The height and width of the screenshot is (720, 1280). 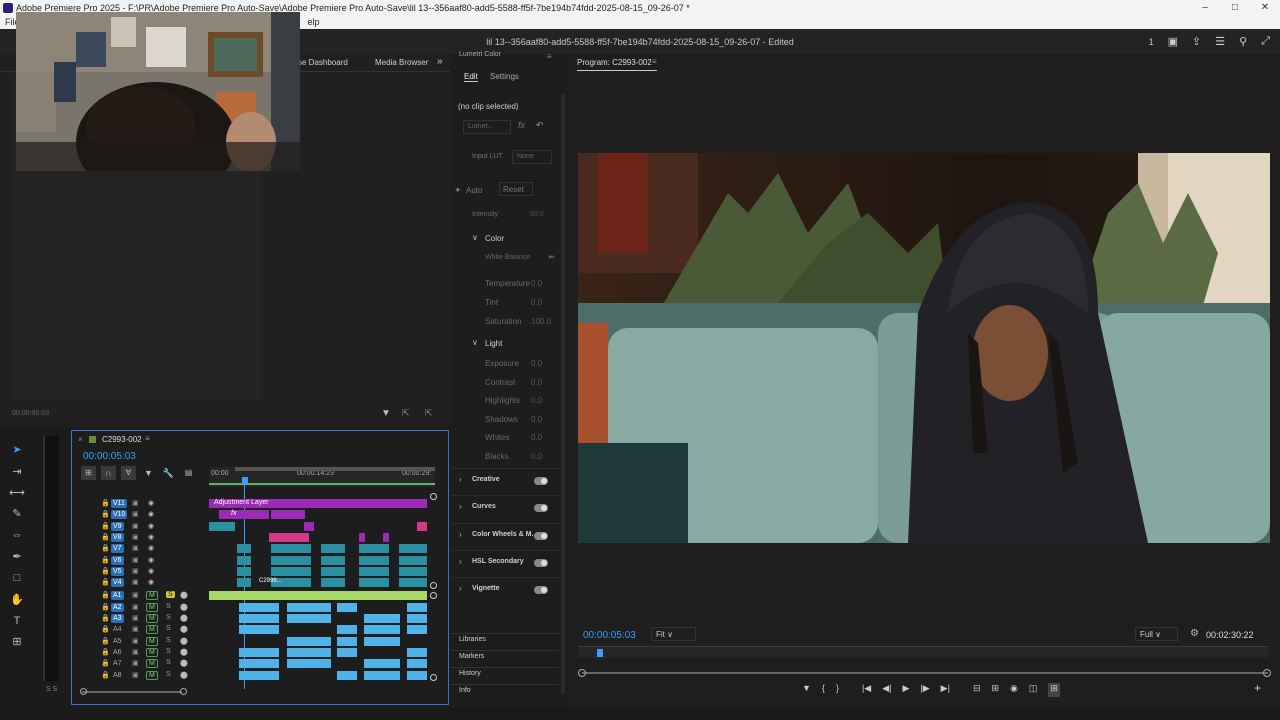 What do you see at coordinates (168, 473) in the screenshot?
I see `settings-wrench-icon: 🔧` at bounding box center [168, 473].